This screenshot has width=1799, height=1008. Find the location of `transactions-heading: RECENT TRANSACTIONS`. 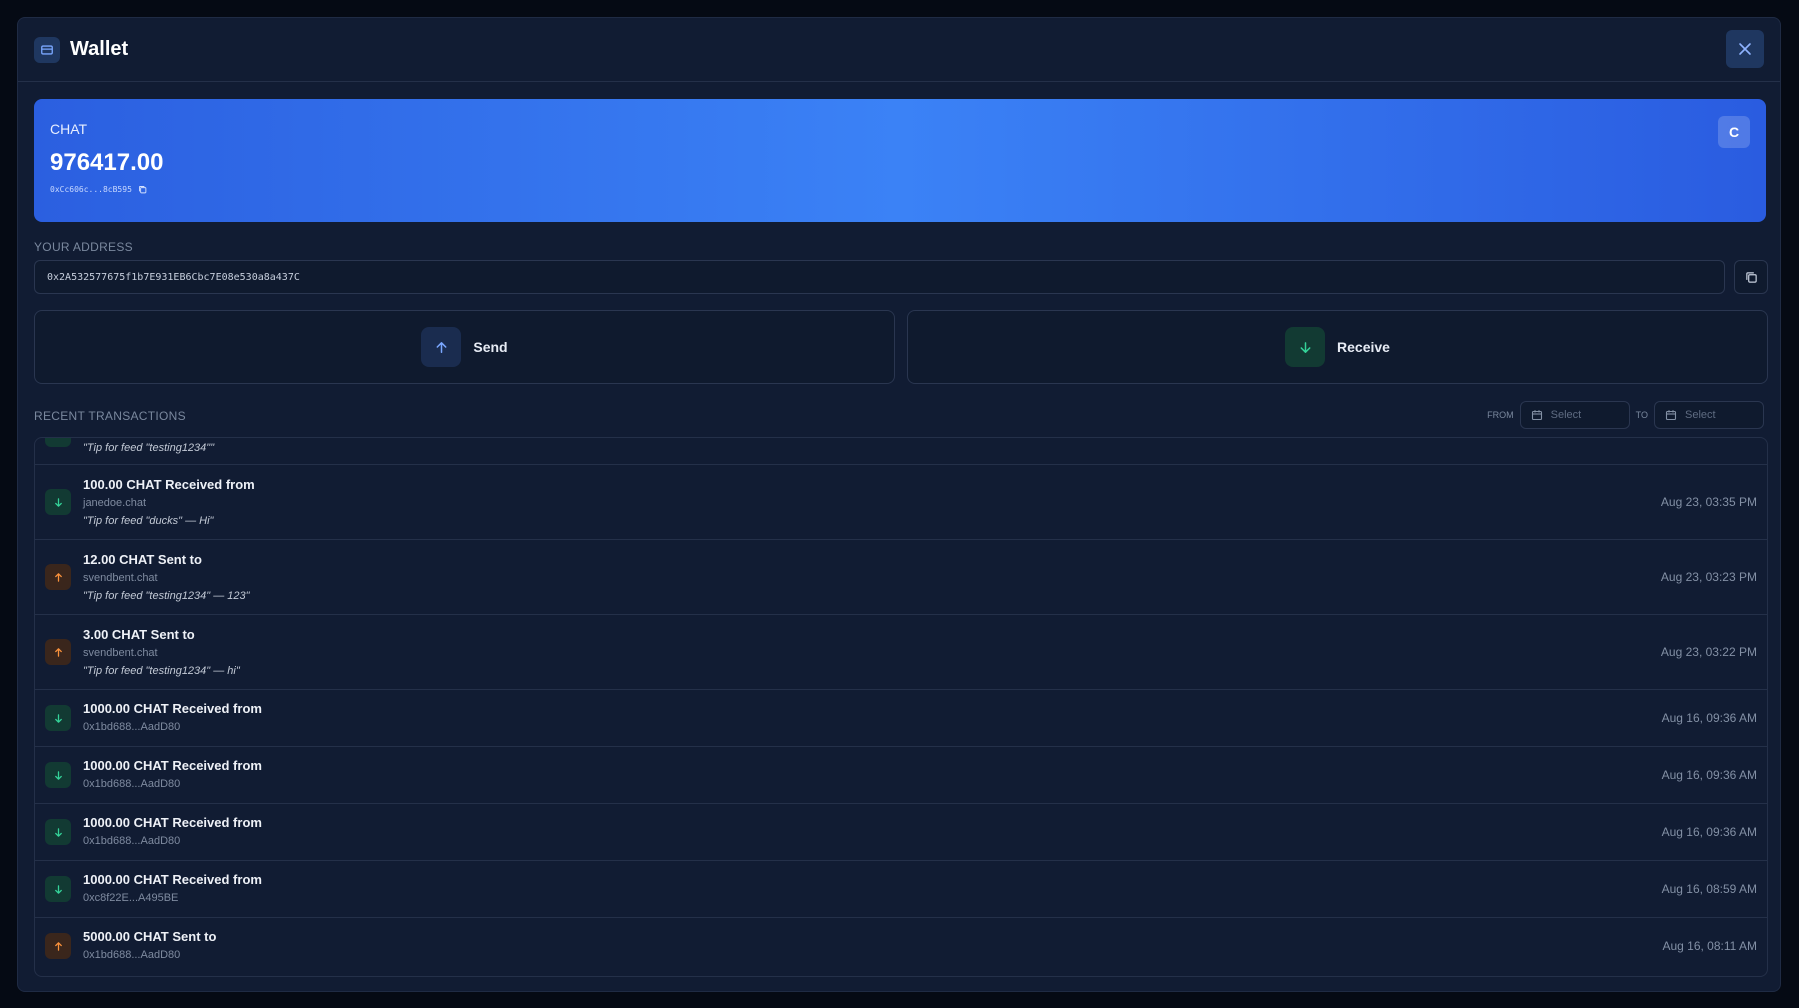

transactions-heading: RECENT TRANSACTIONS is located at coordinates (110, 416).